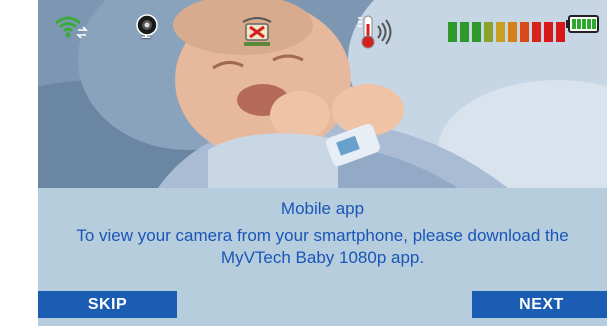  I want to click on signal-strength-bars, so click(506, 32).